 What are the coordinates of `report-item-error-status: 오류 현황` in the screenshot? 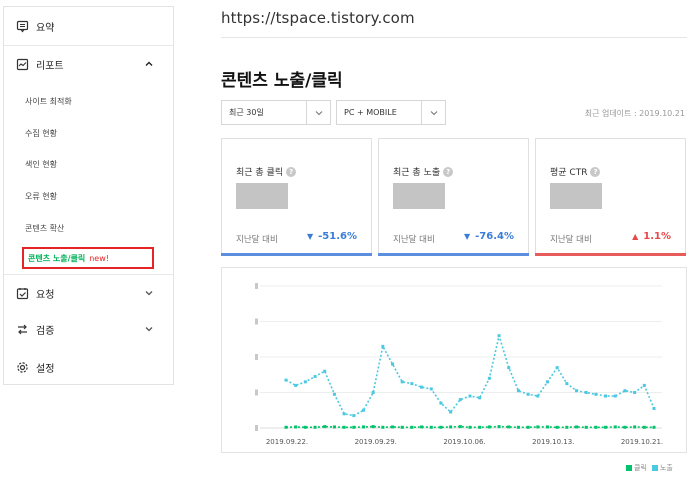 It's located at (41, 196).